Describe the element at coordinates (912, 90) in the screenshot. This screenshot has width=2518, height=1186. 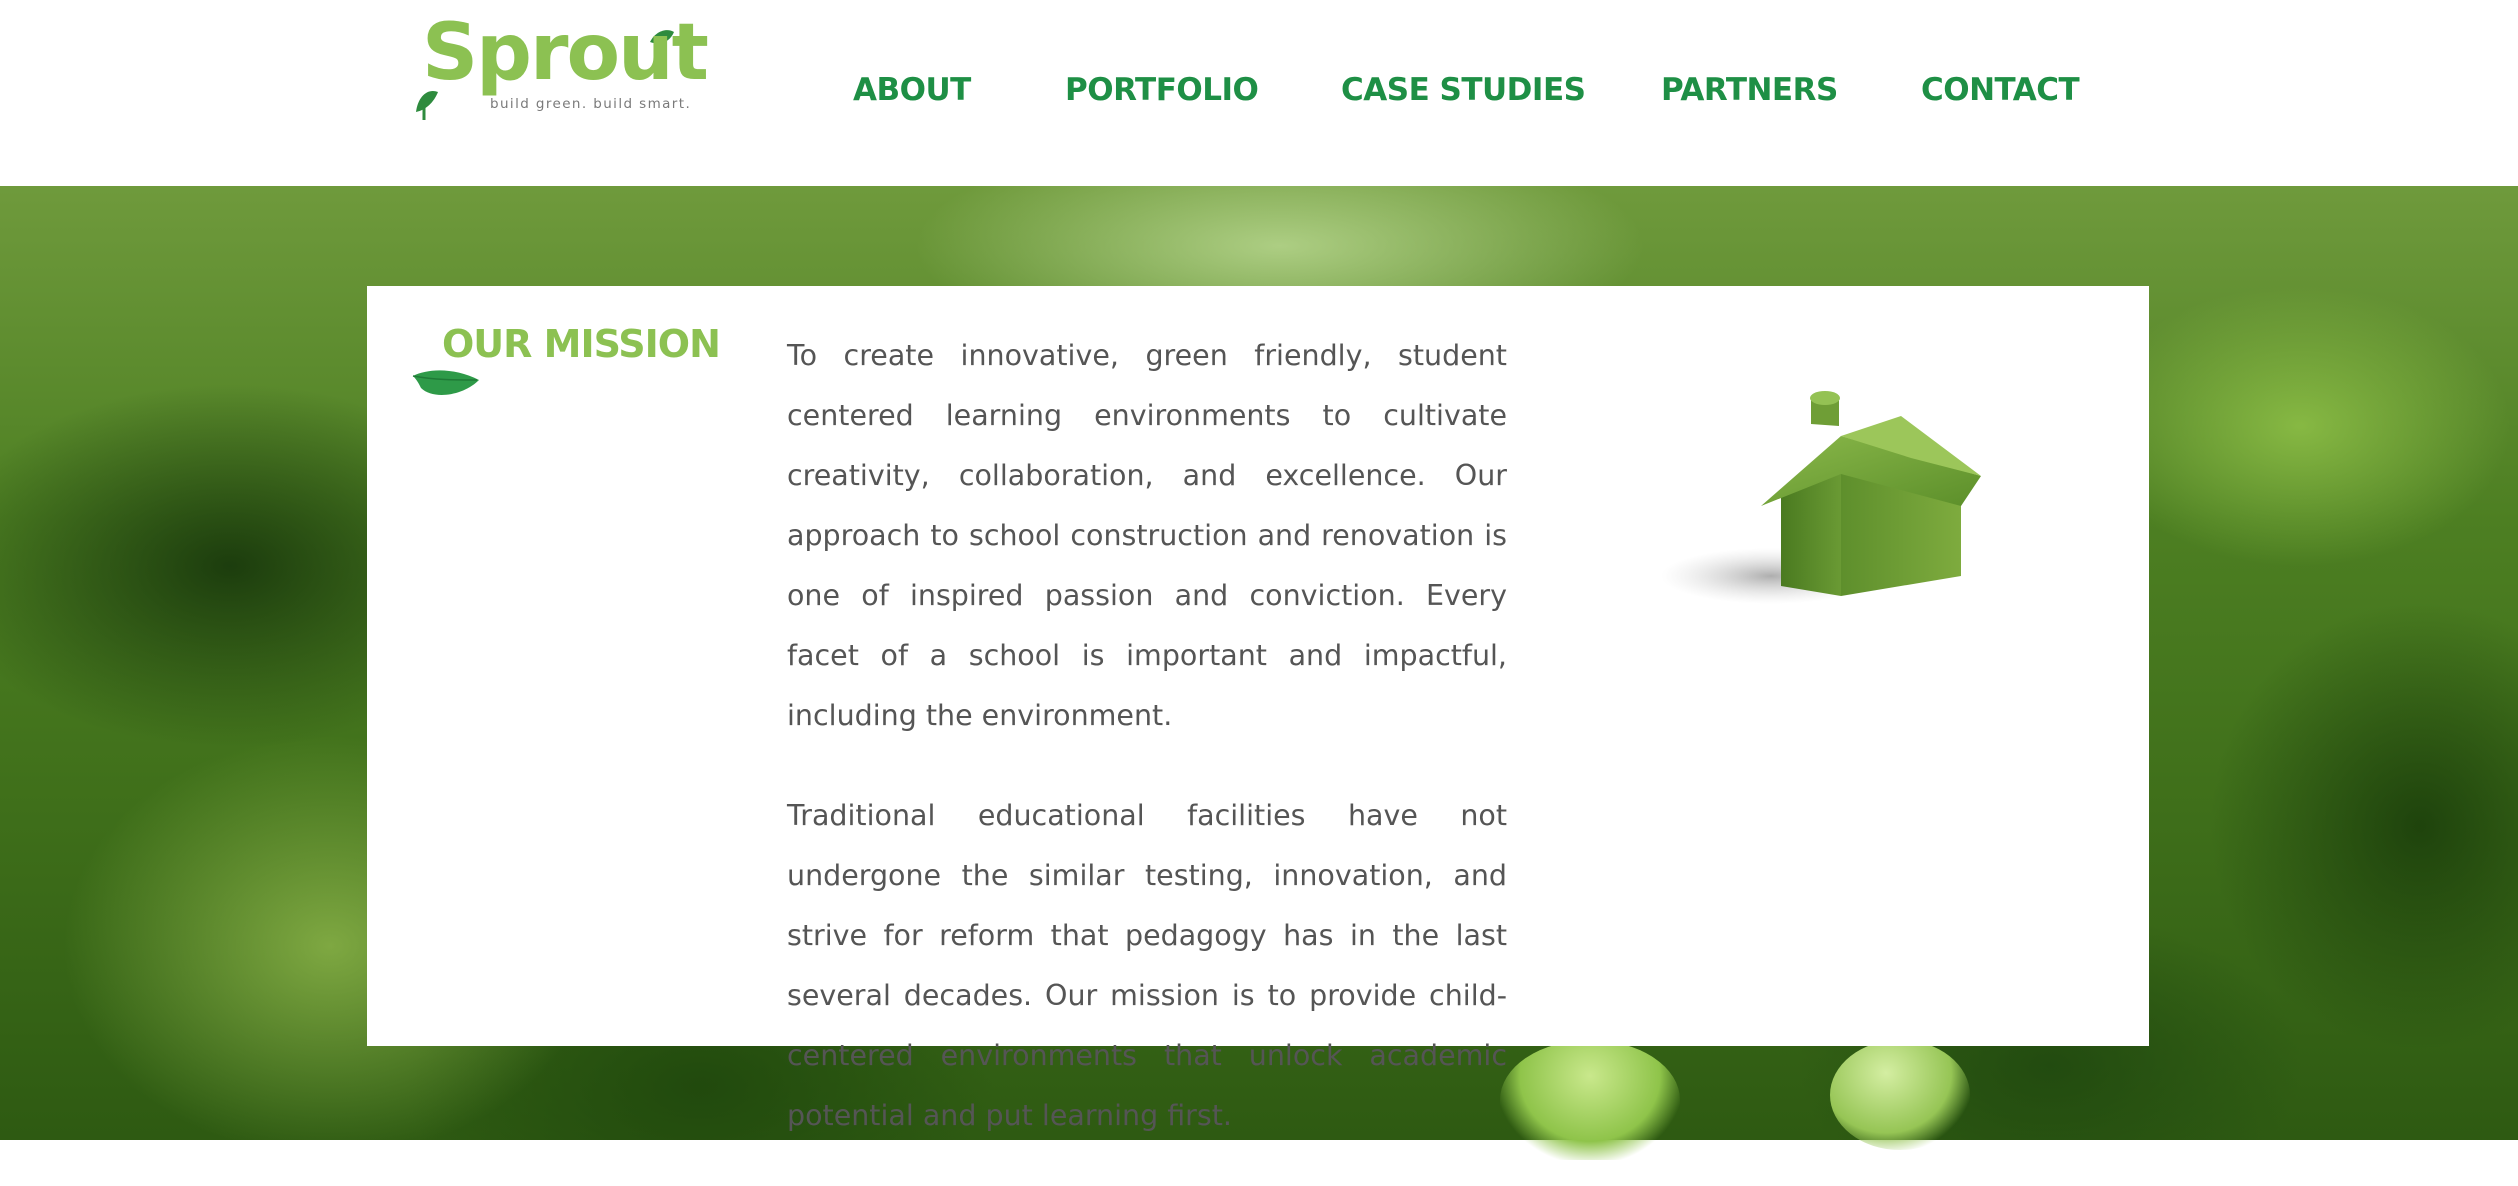
I see `nav-about: ABOUT` at that location.